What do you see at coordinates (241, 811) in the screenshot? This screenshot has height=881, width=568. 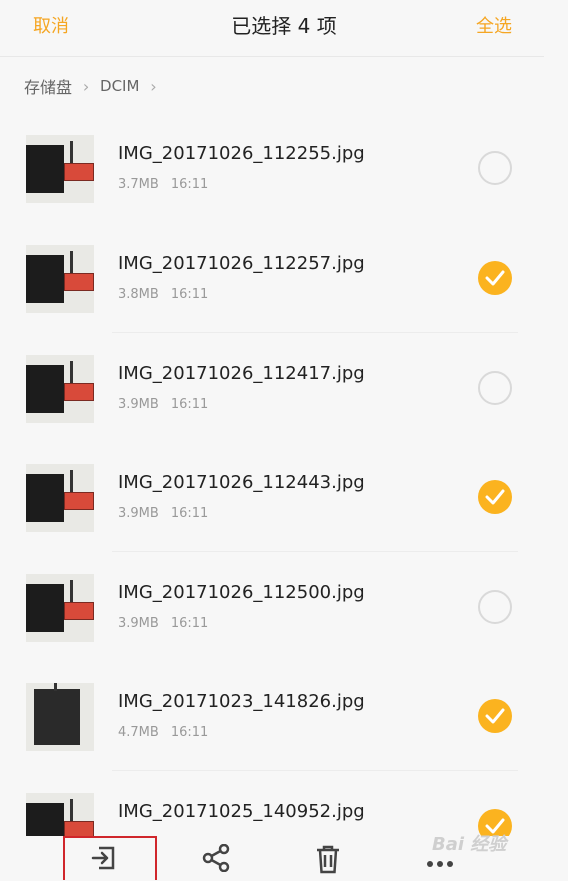 I see `file-name: IMG_20171025_140952.jpg` at bounding box center [241, 811].